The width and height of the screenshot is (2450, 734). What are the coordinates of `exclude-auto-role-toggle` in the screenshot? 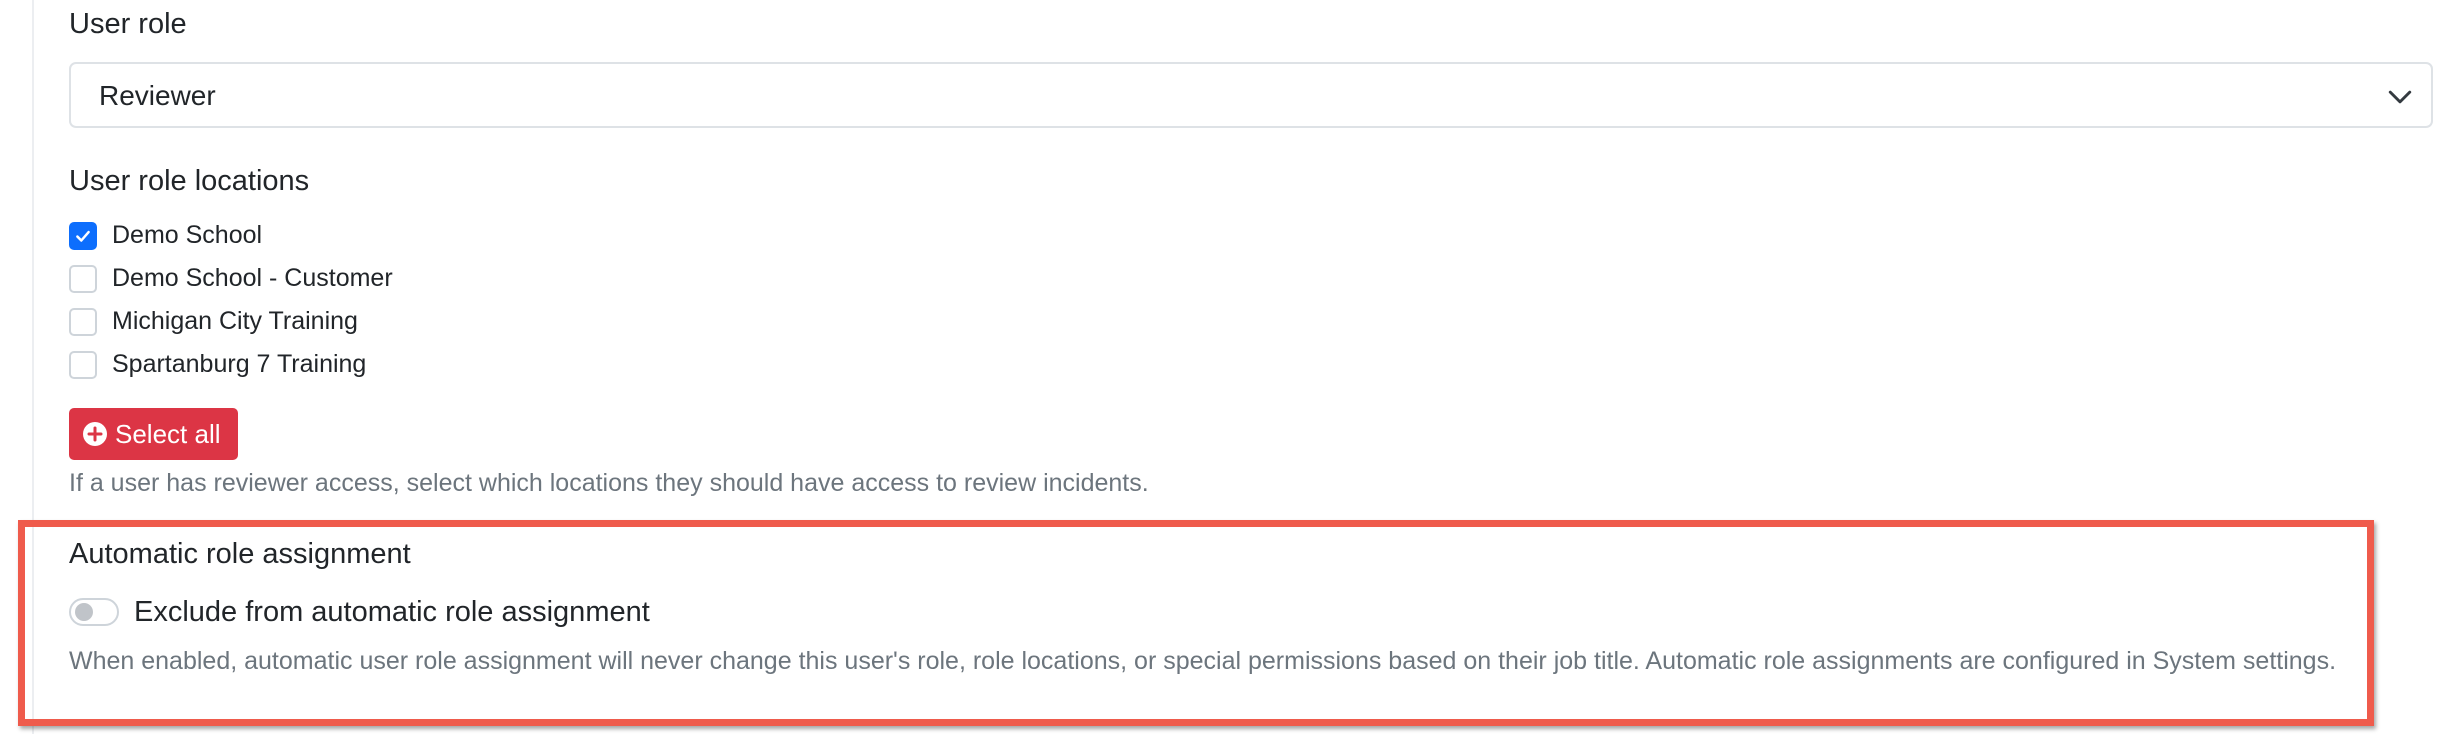 It's located at (94, 612).